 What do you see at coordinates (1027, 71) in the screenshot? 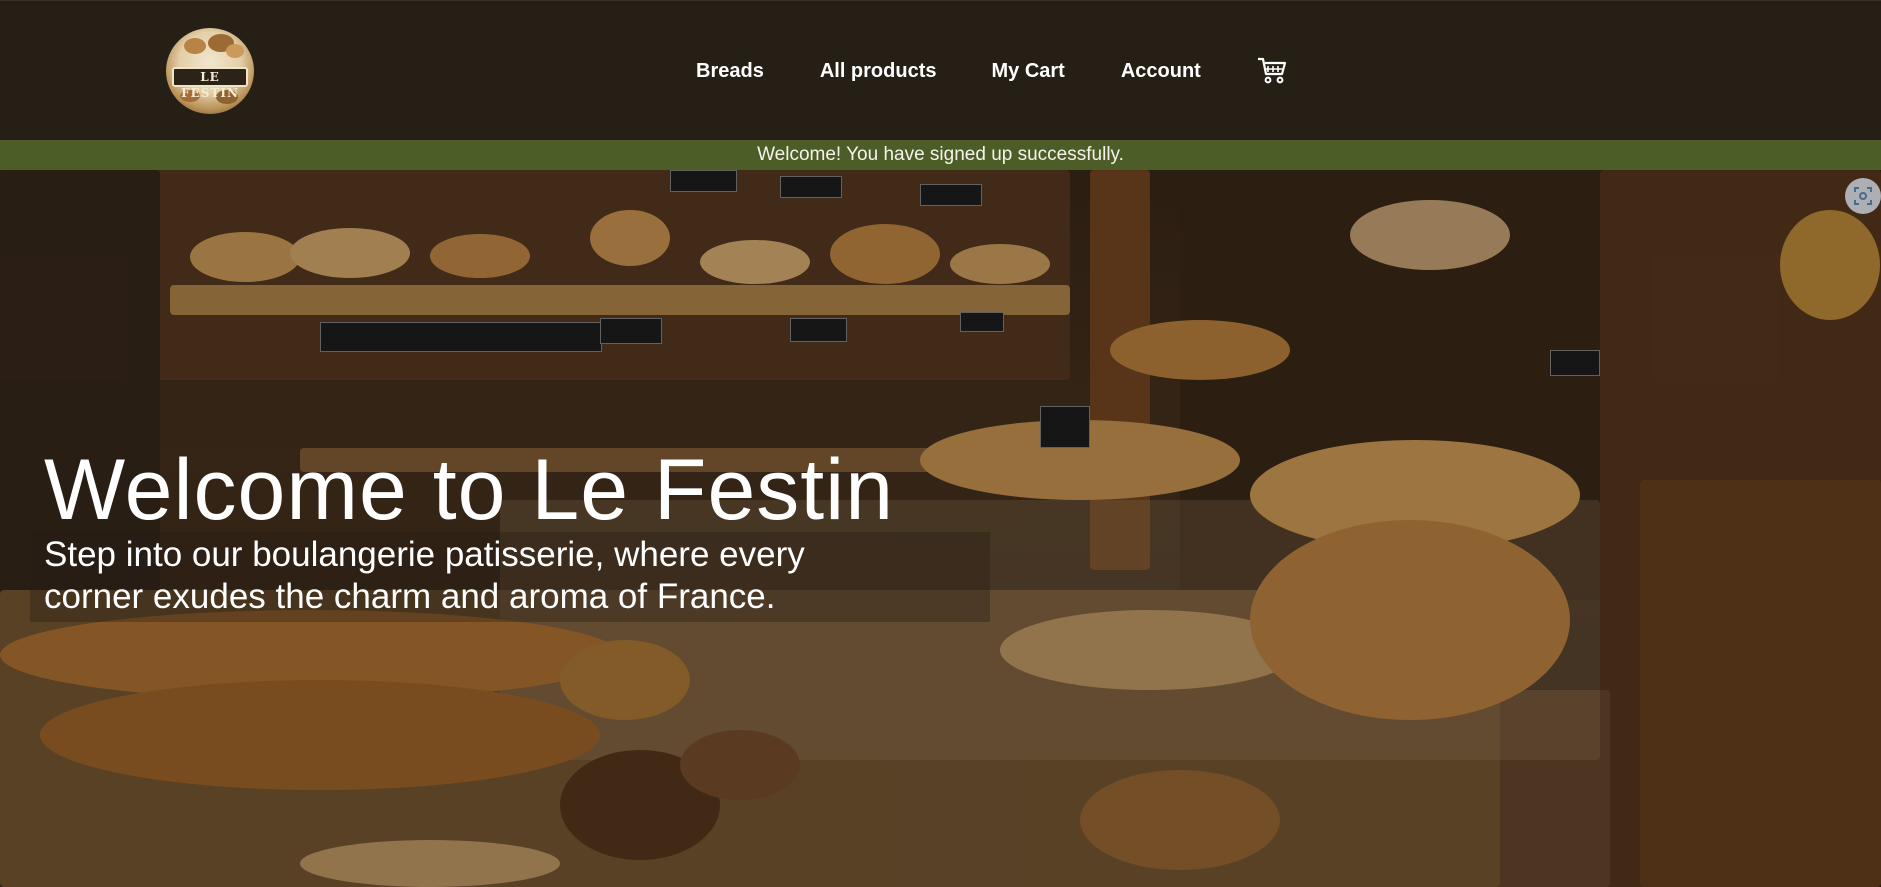
I see `nav-my-cart: My Cart` at bounding box center [1027, 71].